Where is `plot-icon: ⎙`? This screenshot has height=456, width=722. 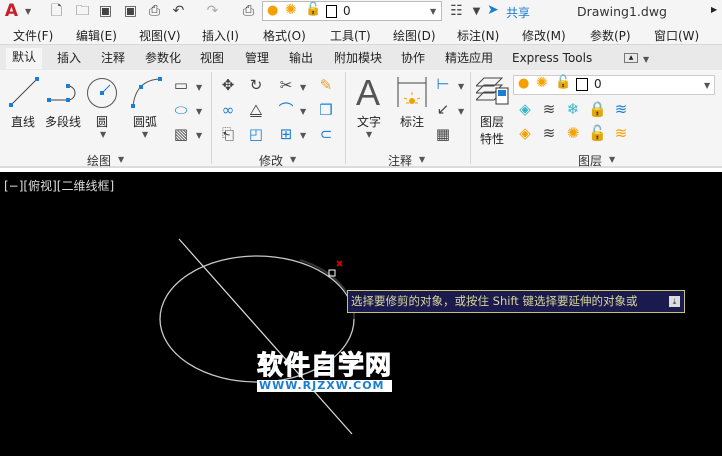
plot-icon: ⎙ is located at coordinates (248, 11).